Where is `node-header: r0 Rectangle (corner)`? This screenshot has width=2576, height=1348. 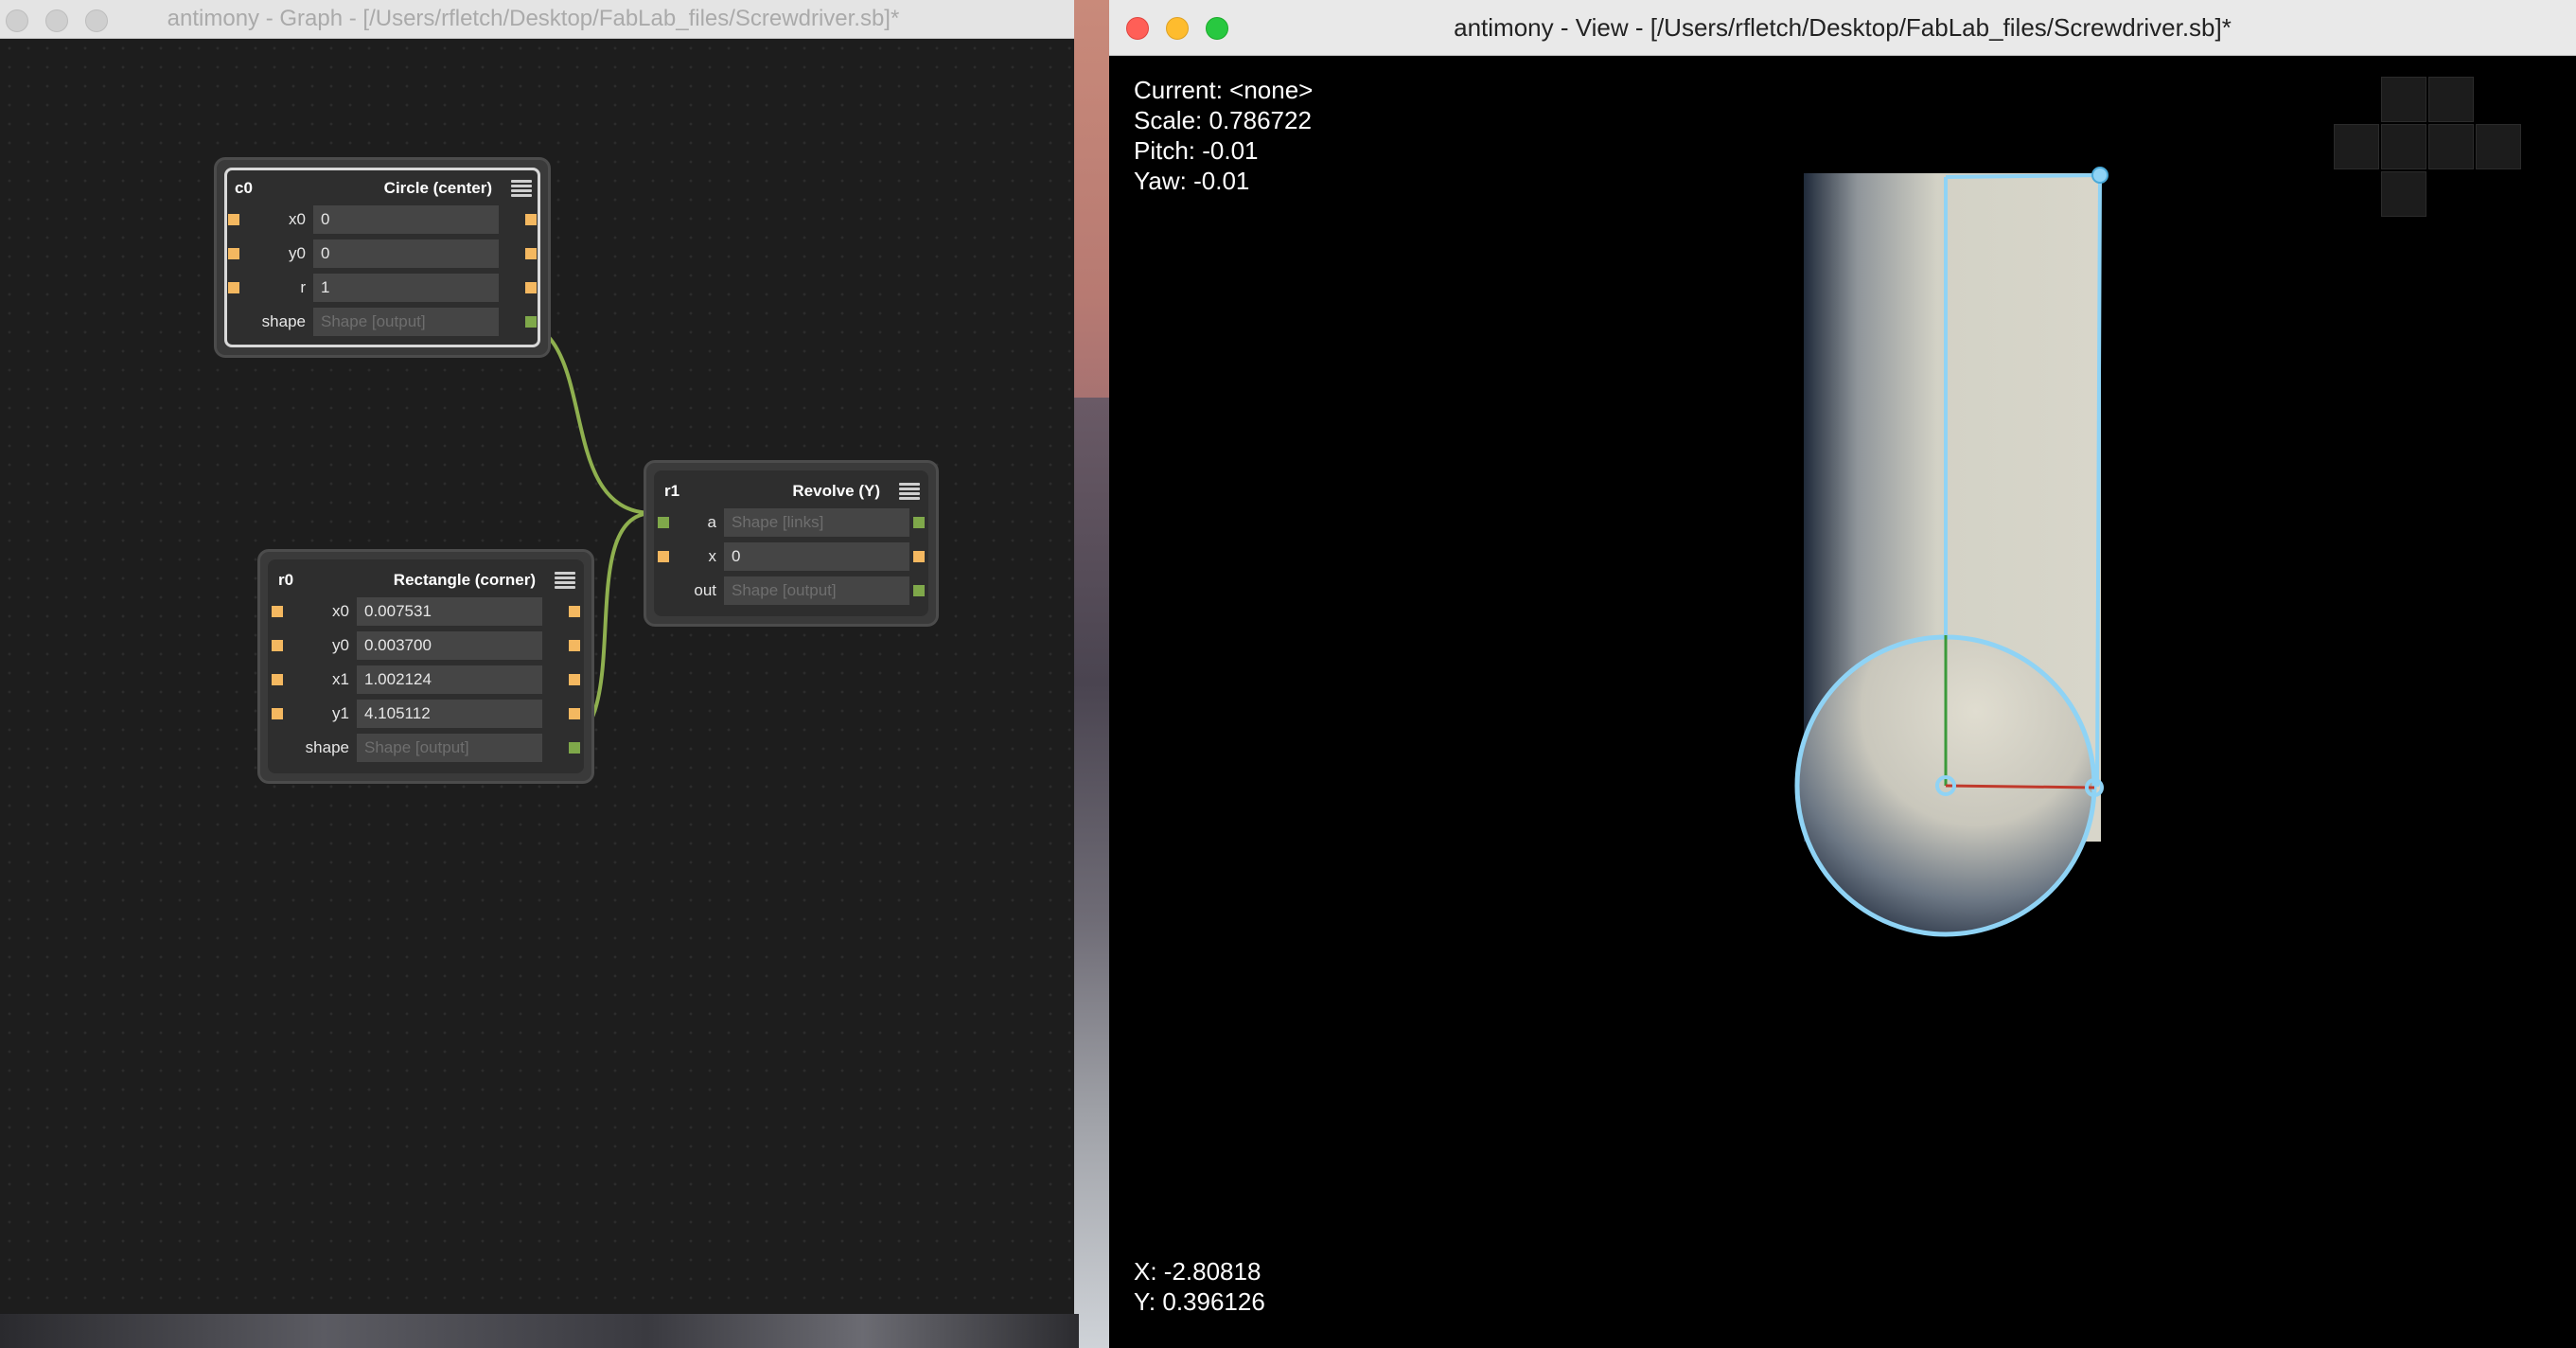 node-header: r0 Rectangle (corner) is located at coordinates (426, 580).